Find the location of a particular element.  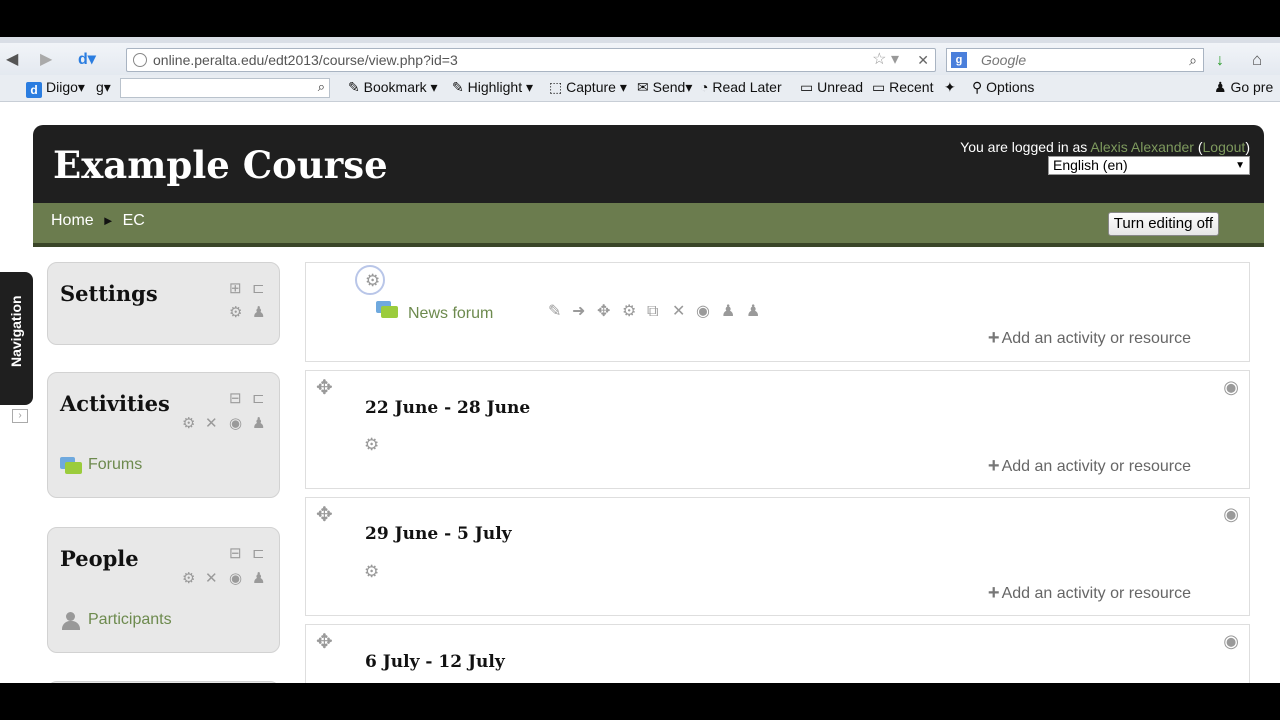

wand-icon: ✦ is located at coordinates (950, 87).